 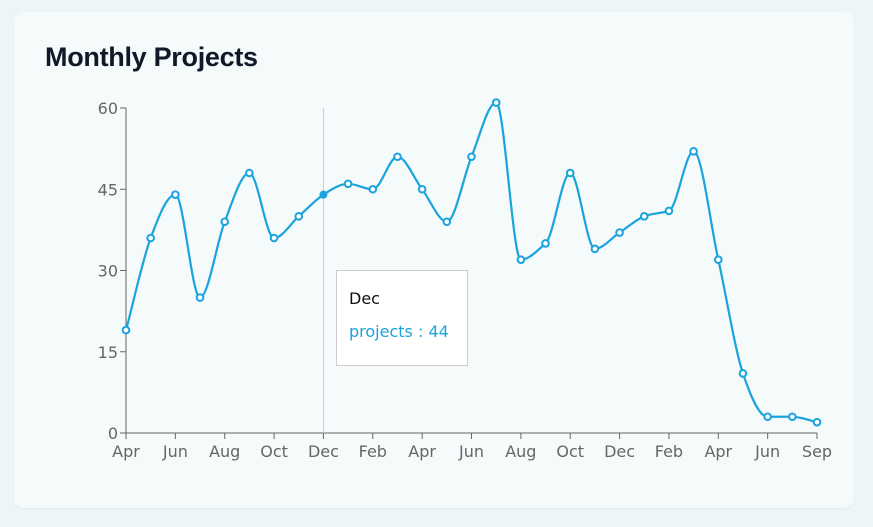 I want to click on y-tick-label: 45, so click(x=108, y=189).